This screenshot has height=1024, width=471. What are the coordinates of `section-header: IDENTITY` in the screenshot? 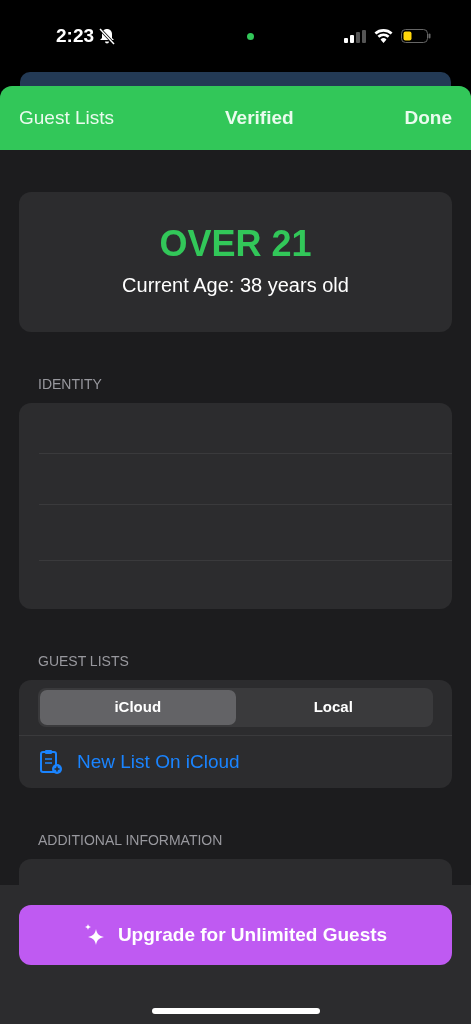 It's located at (70, 384).